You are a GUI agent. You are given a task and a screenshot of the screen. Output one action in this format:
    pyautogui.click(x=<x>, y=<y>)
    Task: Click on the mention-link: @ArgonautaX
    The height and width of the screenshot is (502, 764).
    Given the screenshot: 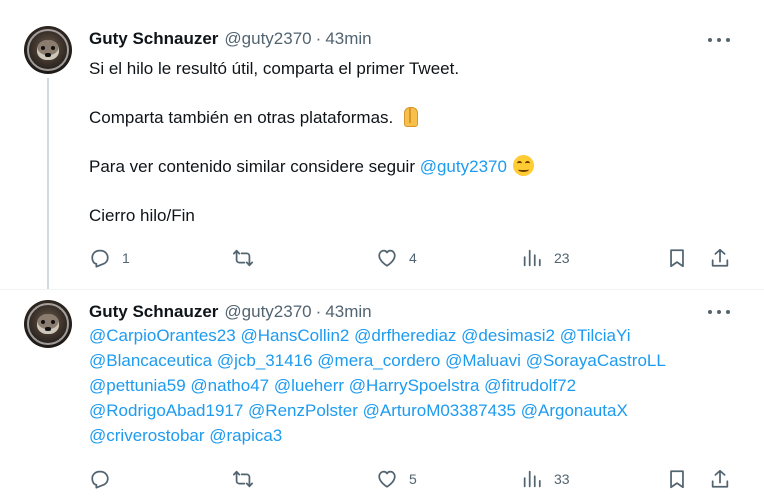 What is the action you would take?
    pyautogui.click(x=574, y=410)
    